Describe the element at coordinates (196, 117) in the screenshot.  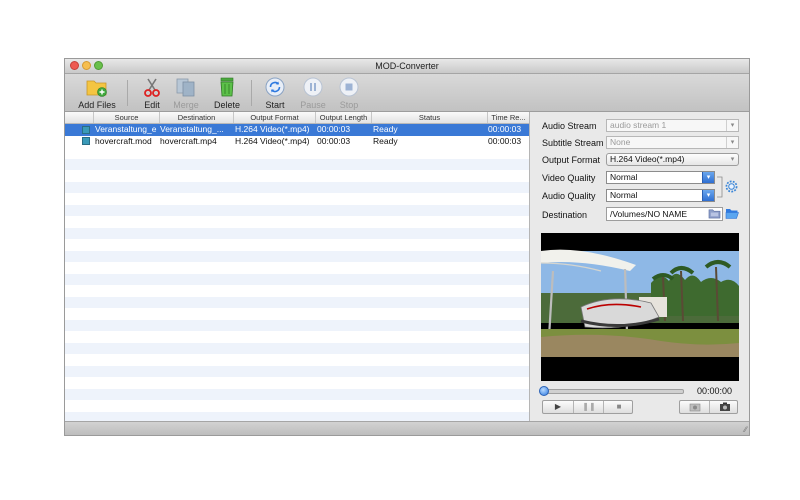
I see `column-header-destination: Destination` at that location.